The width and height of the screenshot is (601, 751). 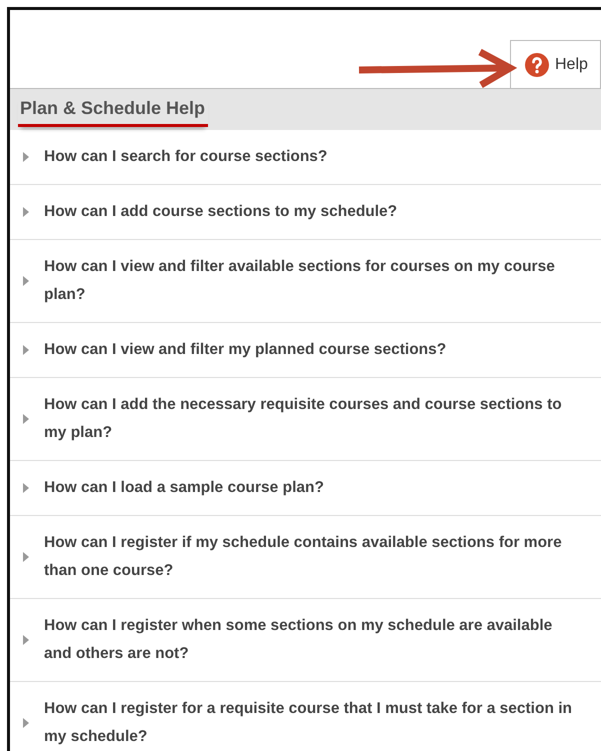 What do you see at coordinates (305, 557) in the screenshot?
I see `question-item: How can I register if my schedule contains available sections for more than one course?` at bounding box center [305, 557].